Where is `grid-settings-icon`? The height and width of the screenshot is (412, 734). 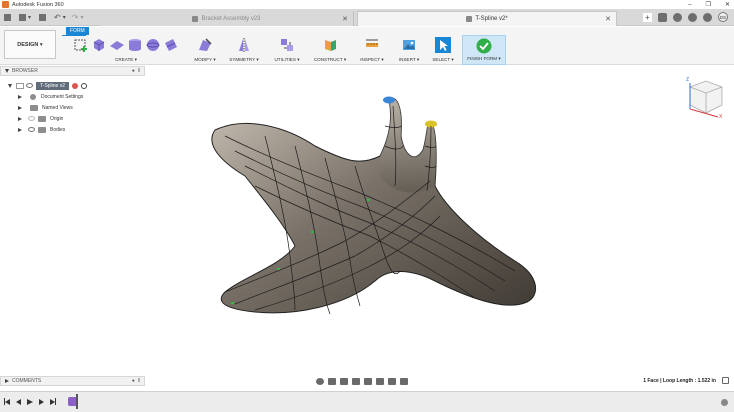
grid-settings-icon is located at coordinates (392, 381).